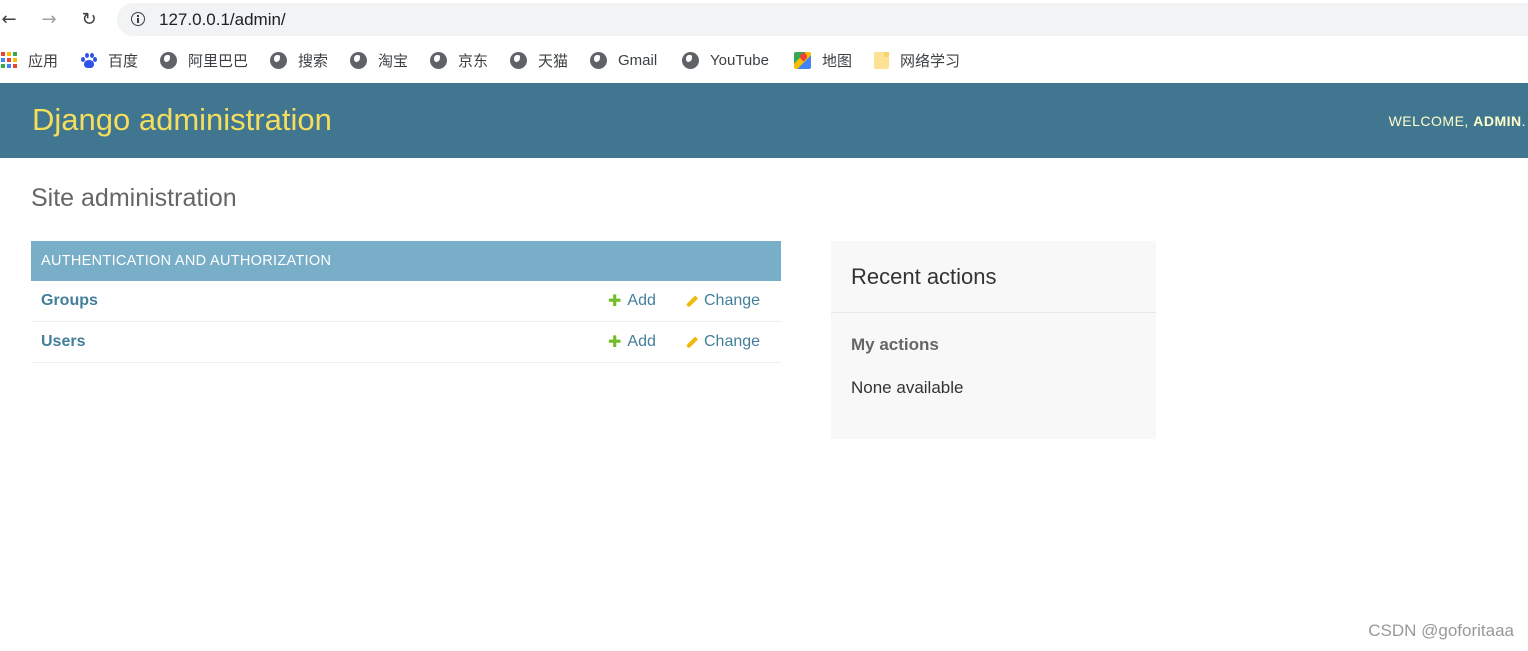  I want to click on url-text: 127.0.0.1/admin/, so click(222, 20).